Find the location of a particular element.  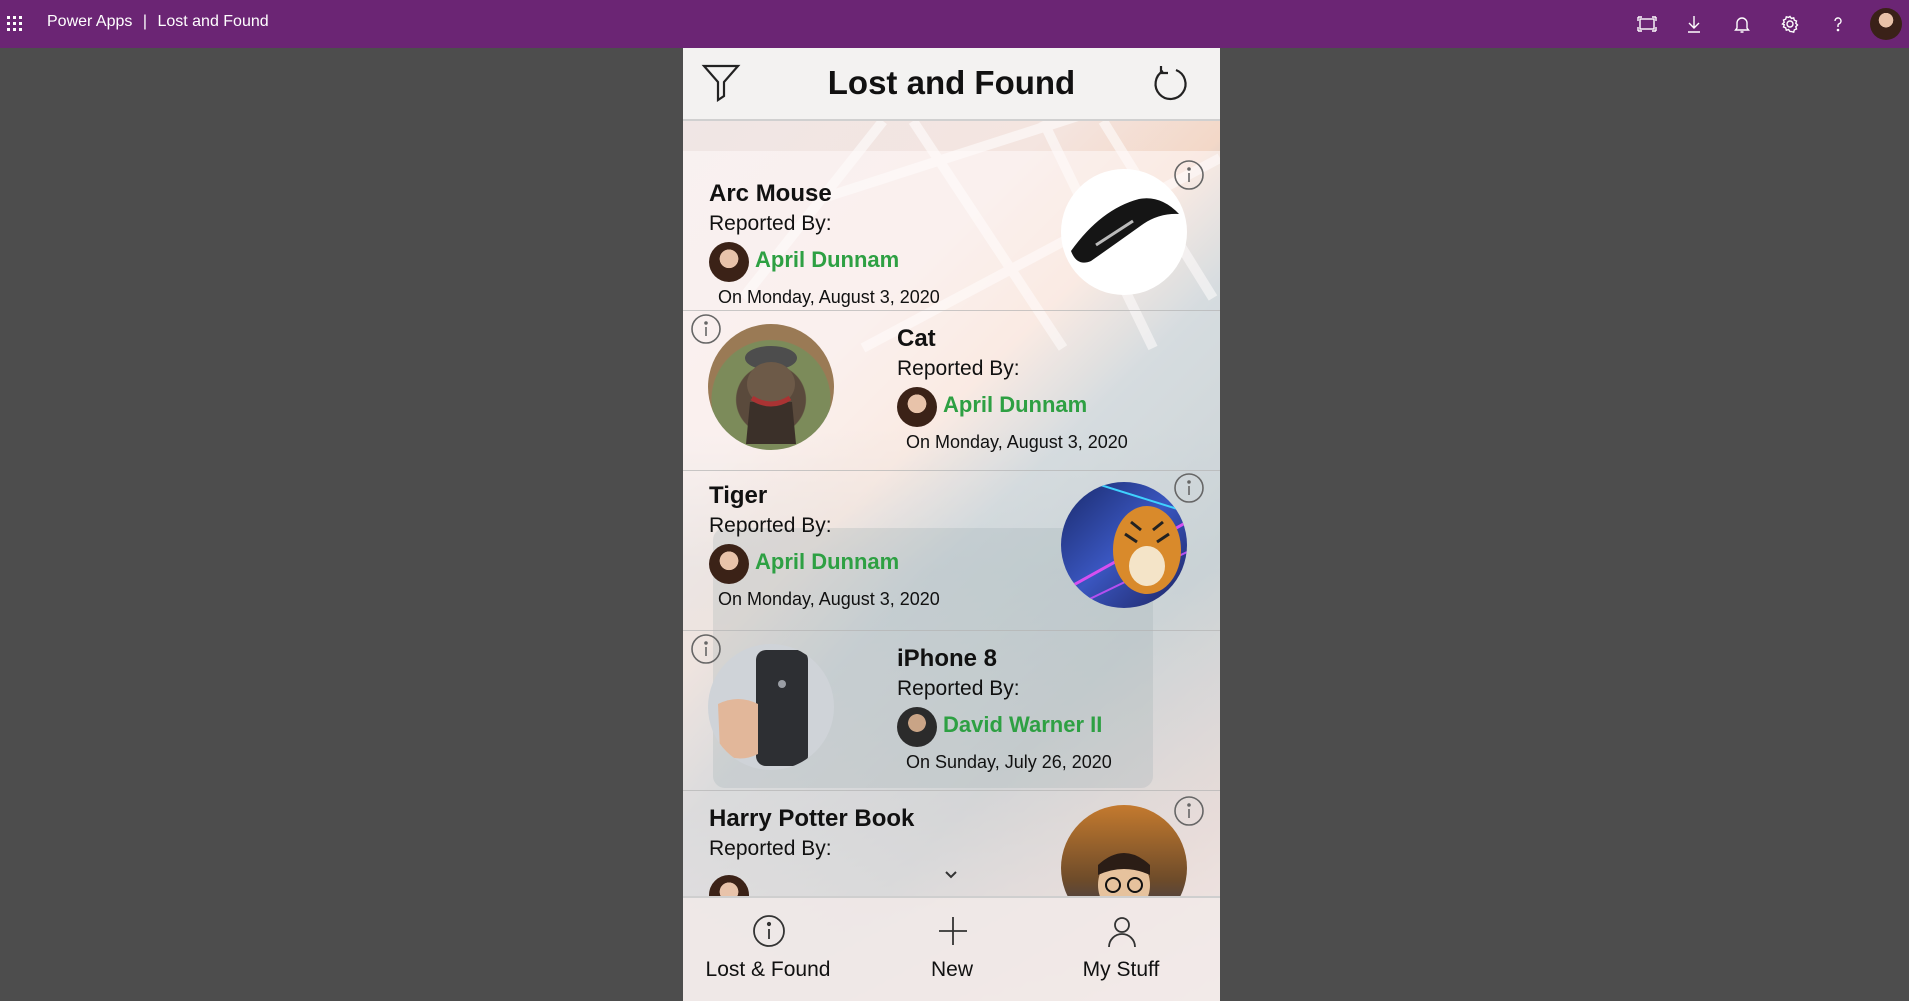

item-name: iPhone 8 is located at coordinates (947, 658).